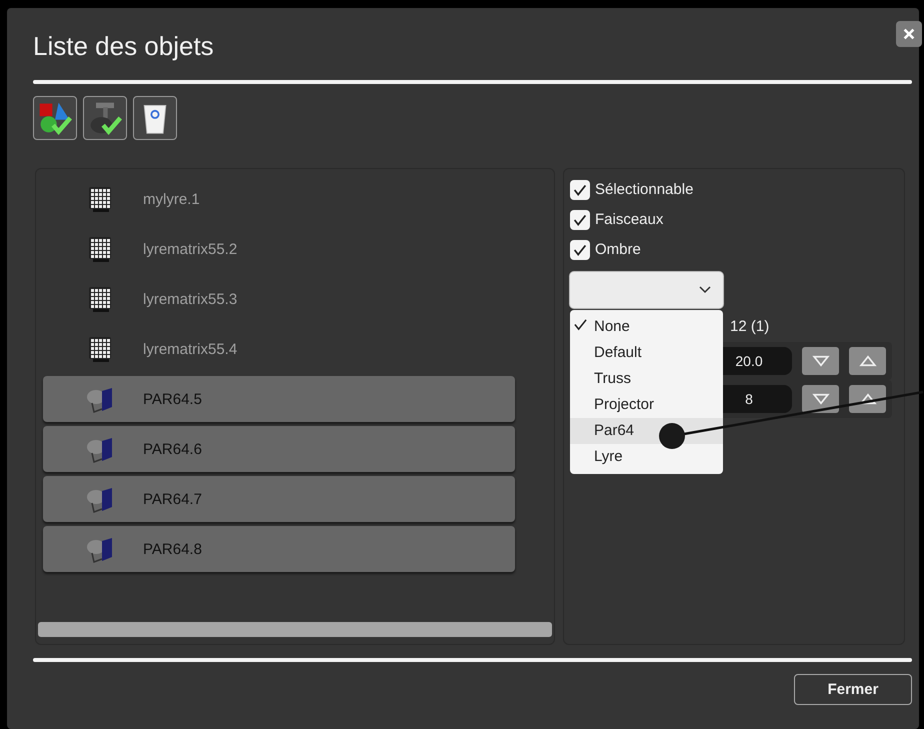 This screenshot has width=924, height=729. I want to click on check-icon, so click(580, 324).